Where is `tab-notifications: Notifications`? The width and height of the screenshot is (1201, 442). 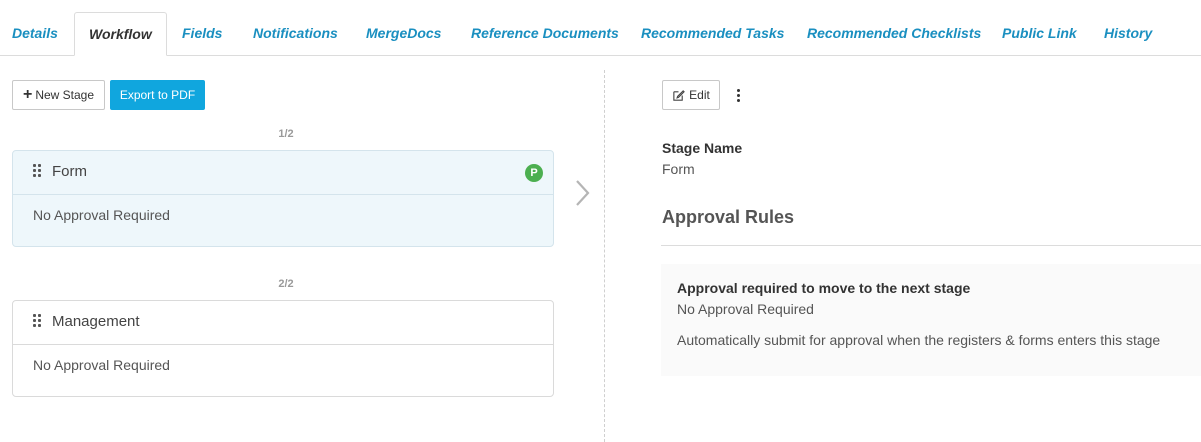
tab-notifications: Notifications is located at coordinates (295, 33).